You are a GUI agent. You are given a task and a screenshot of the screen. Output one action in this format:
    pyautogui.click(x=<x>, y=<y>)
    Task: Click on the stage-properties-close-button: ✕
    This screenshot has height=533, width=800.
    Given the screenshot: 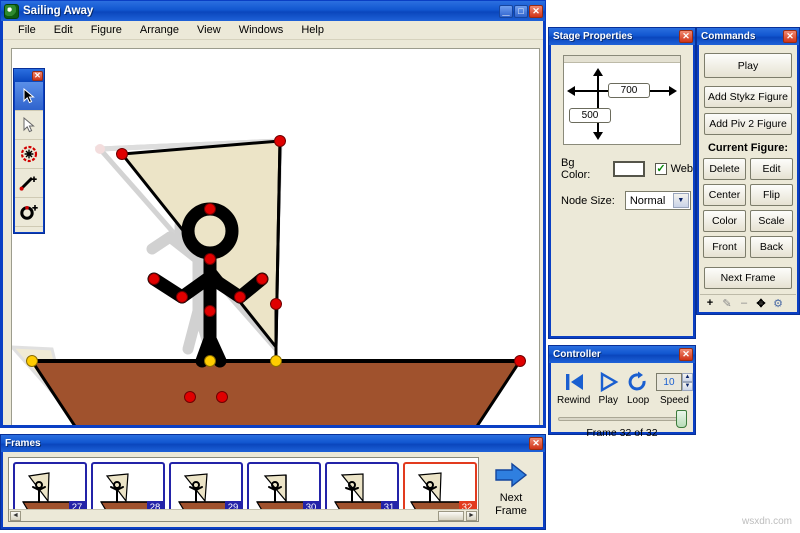 What is the action you would take?
    pyautogui.click(x=686, y=36)
    